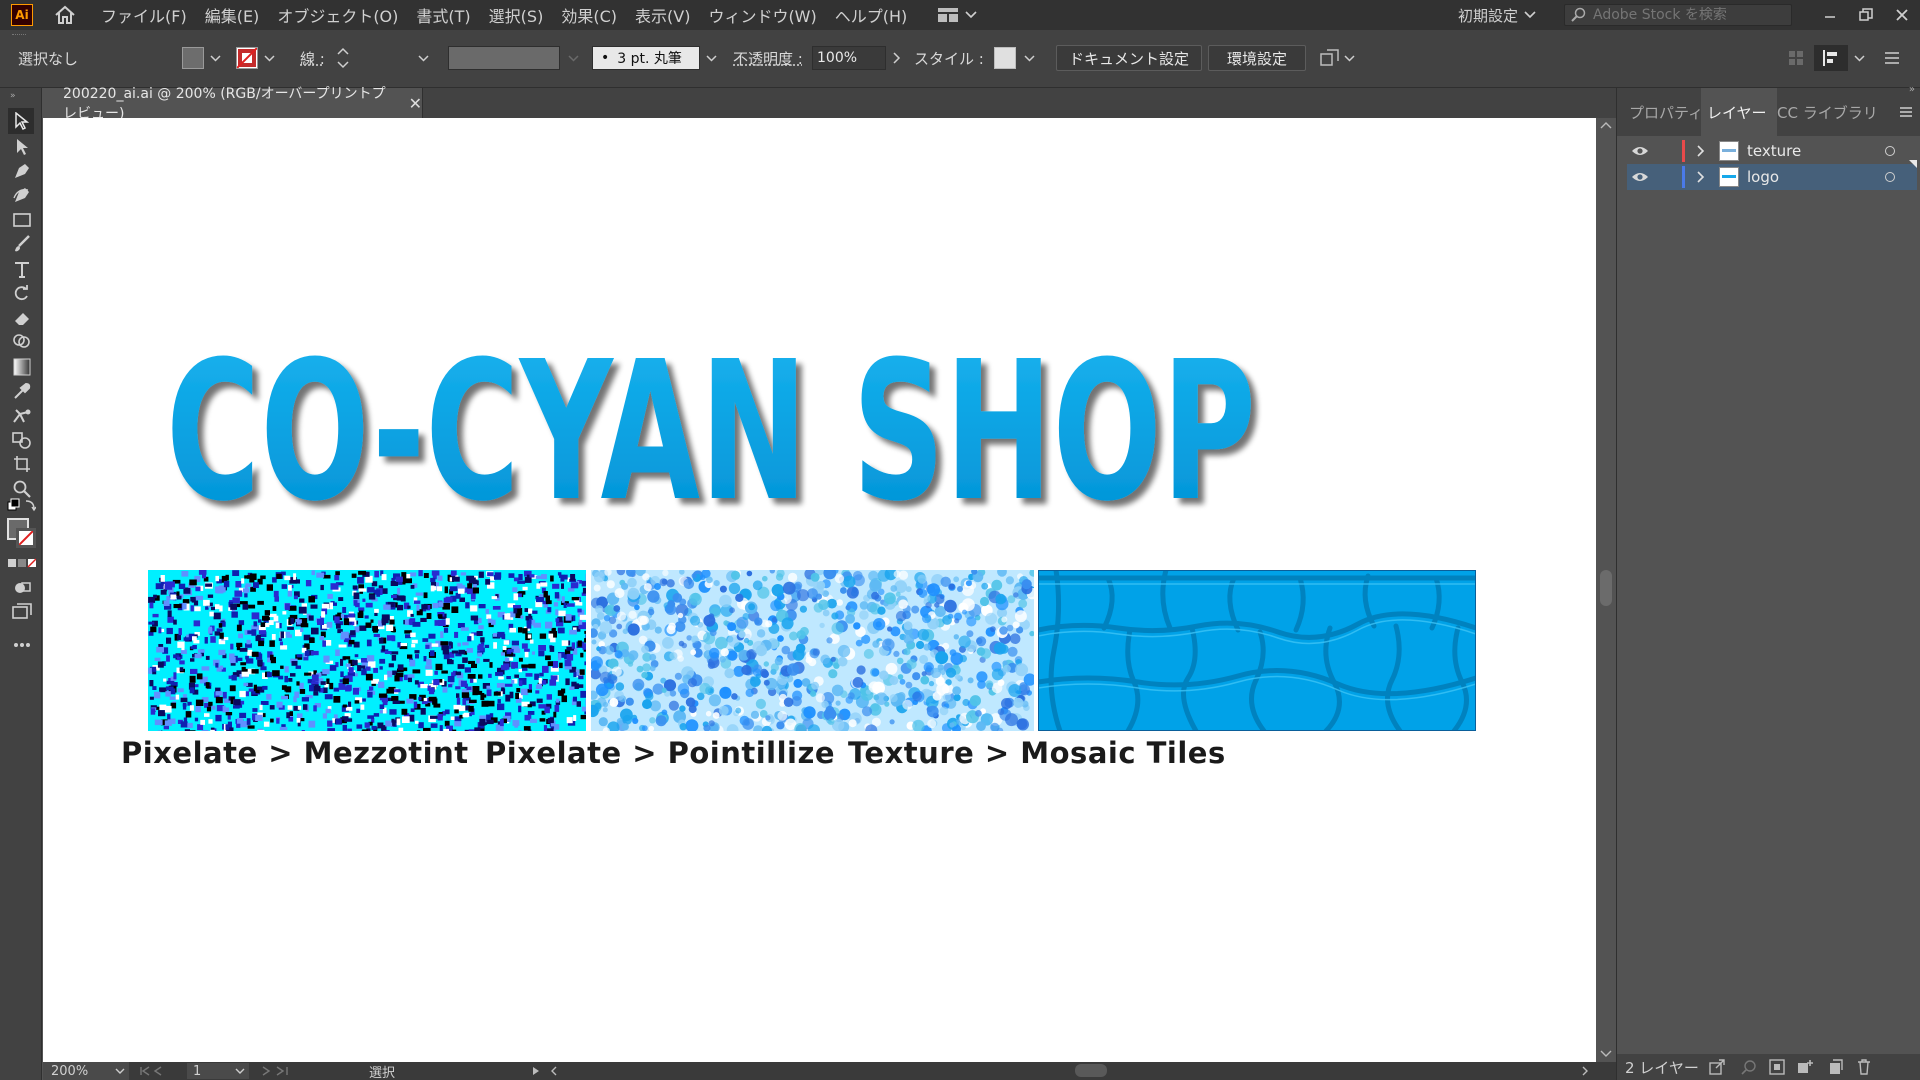 The height and width of the screenshot is (1080, 1920). What do you see at coordinates (1830, 15) in the screenshot?
I see `minimize-button` at bounding box center [1830, 15].